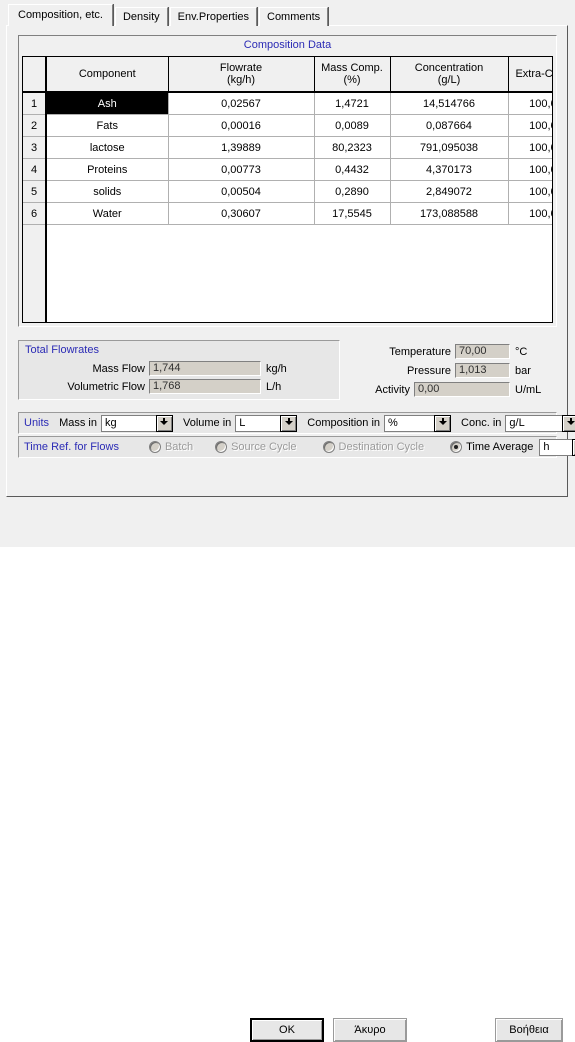 Image resolution: width=575 pixels, height=1042 pixels. Describe the element at coordinates (241, 147) in the screenshot. I see `cell-flowrate: 1,39889` at that location.